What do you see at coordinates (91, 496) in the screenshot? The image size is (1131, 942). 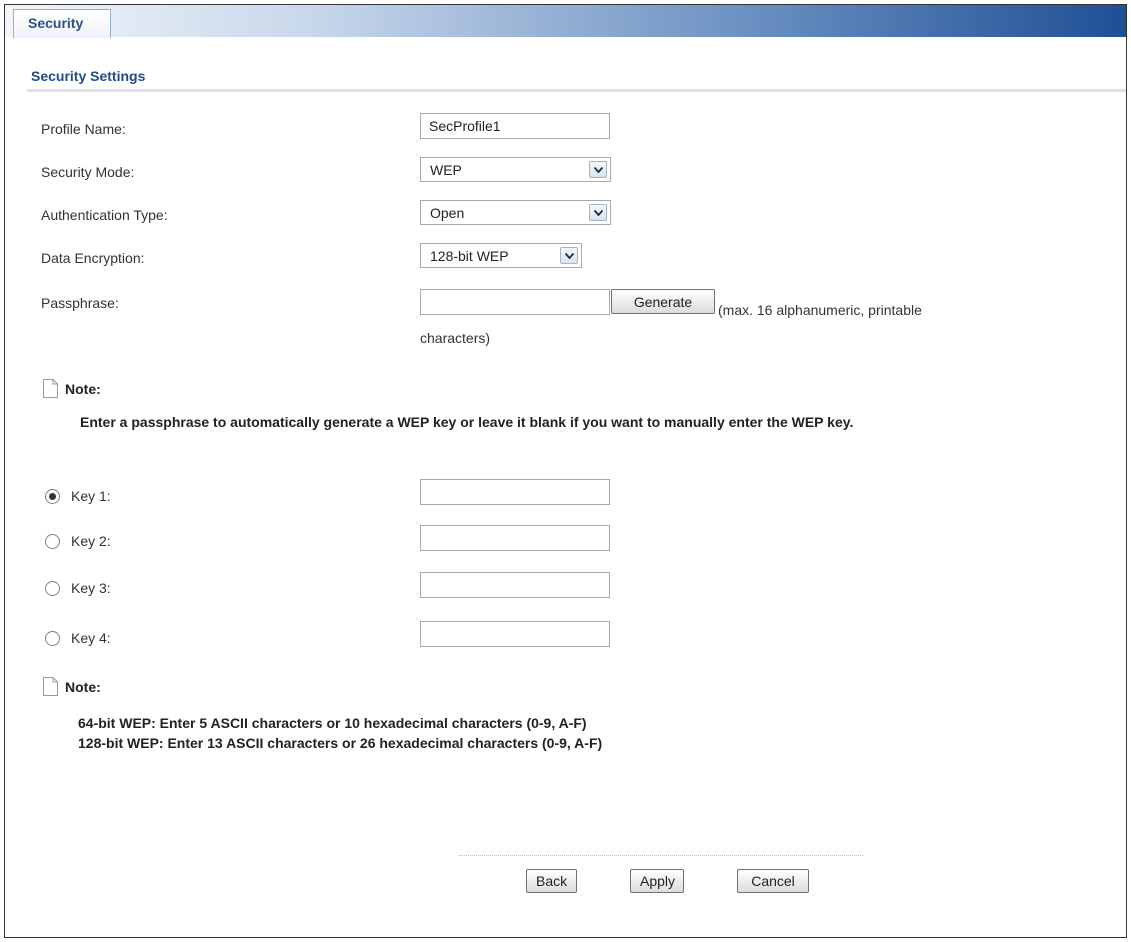 I see `key-1-label: Key 1:` at bounding box center [91, 496].